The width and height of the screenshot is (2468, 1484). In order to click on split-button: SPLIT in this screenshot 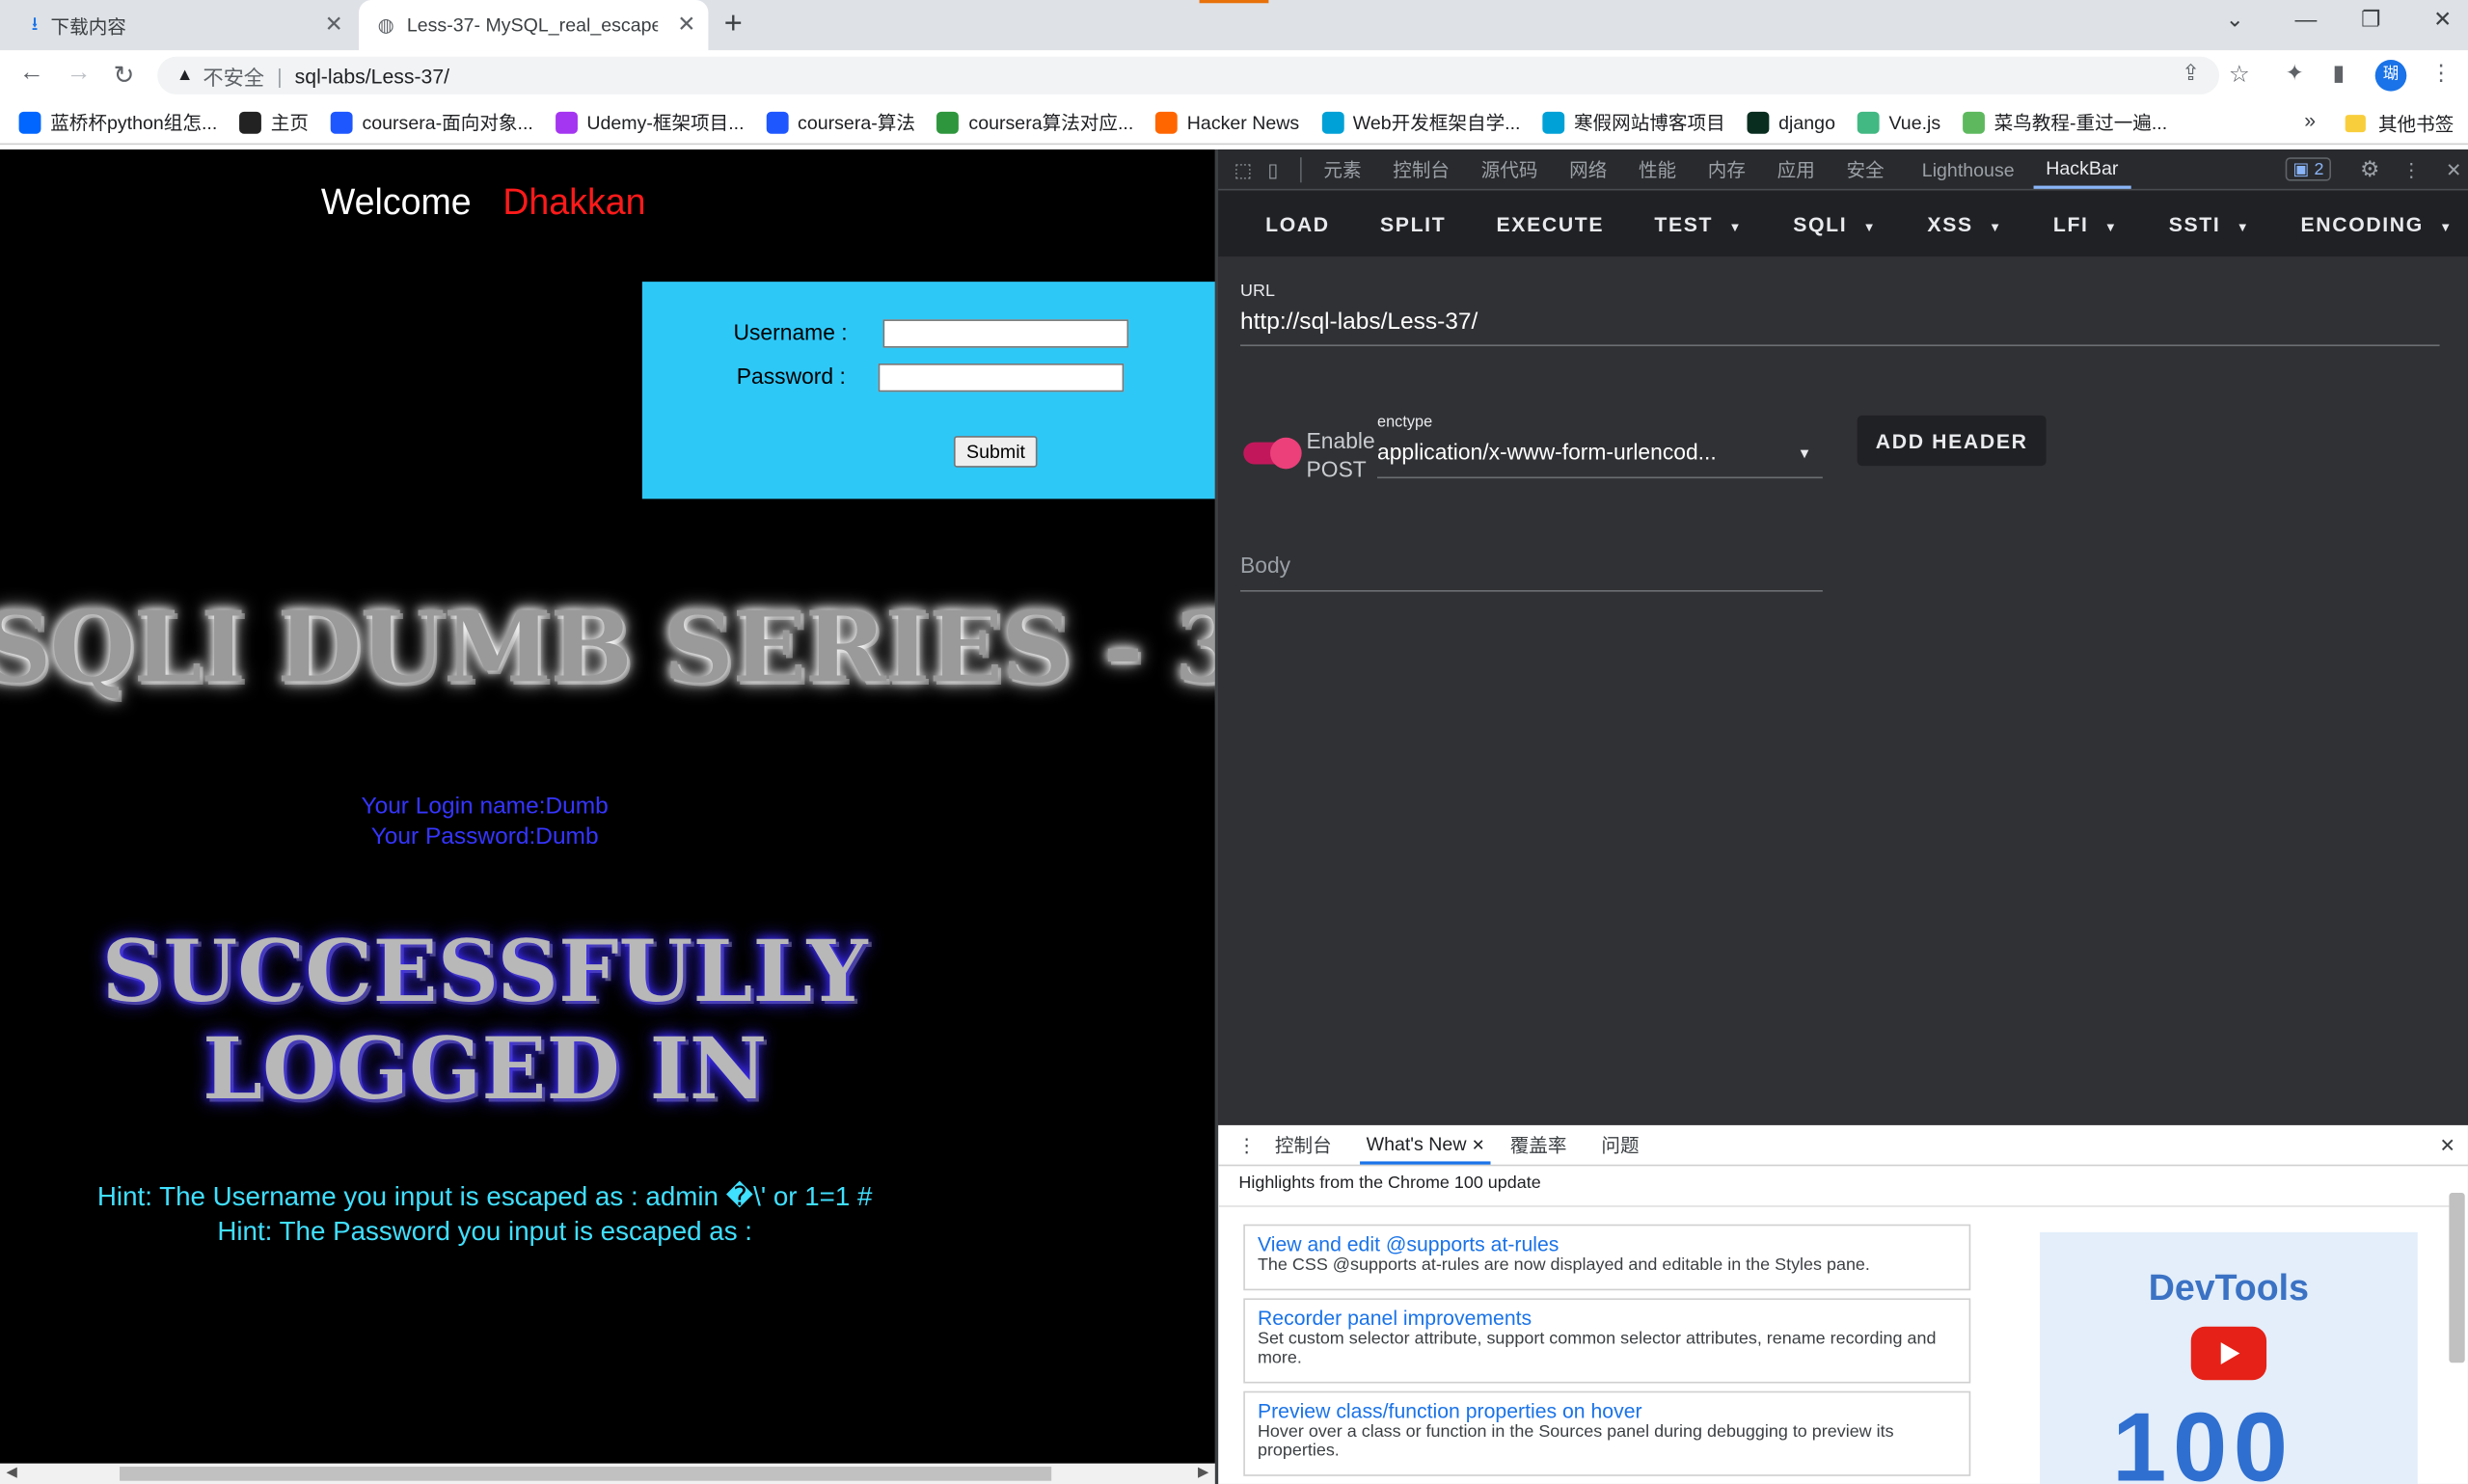, I will do `click(1413, 223)`.